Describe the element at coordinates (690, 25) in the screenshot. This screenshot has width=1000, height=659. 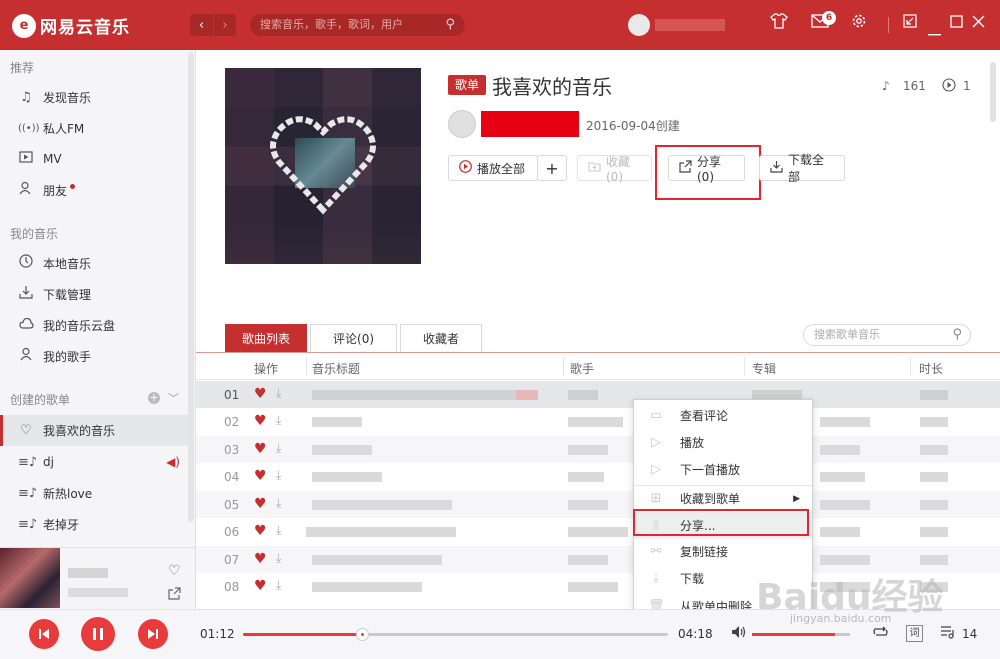
I see `username-redacted` at that location.